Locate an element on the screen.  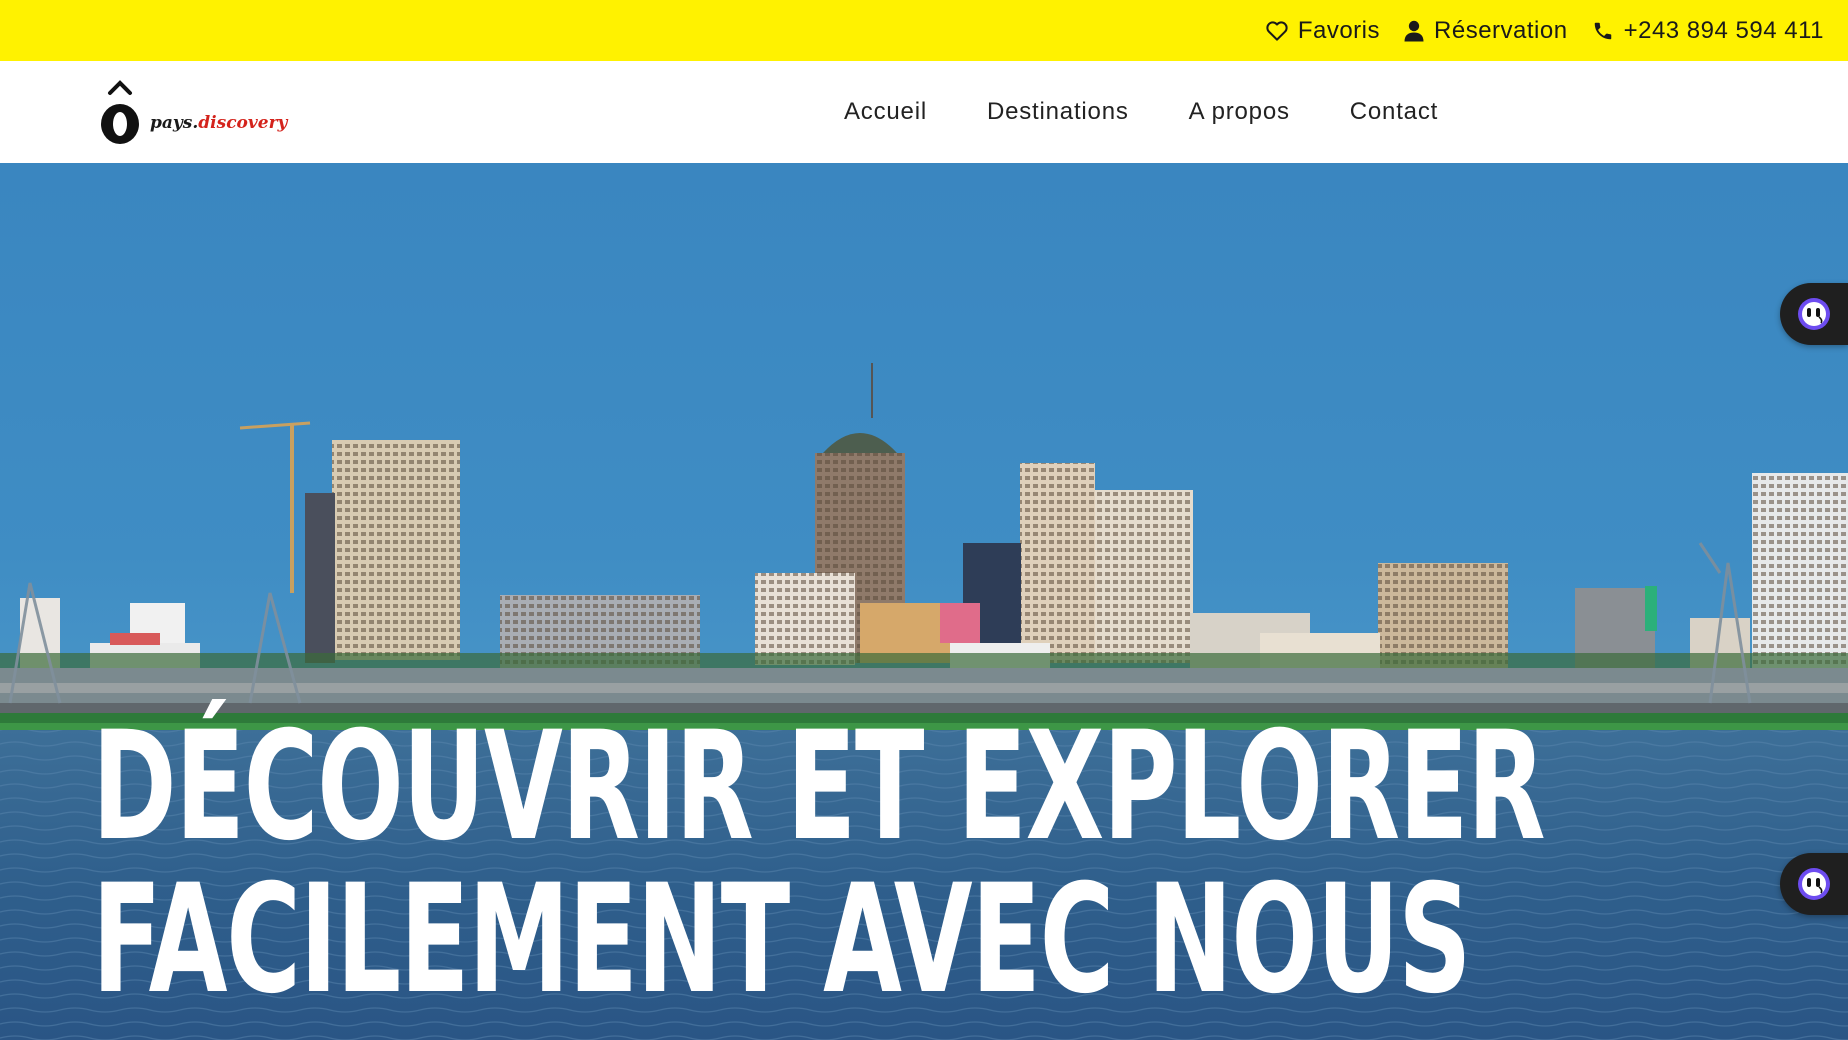
logo-text-part1: pays. is located at coordinates (174, 123).